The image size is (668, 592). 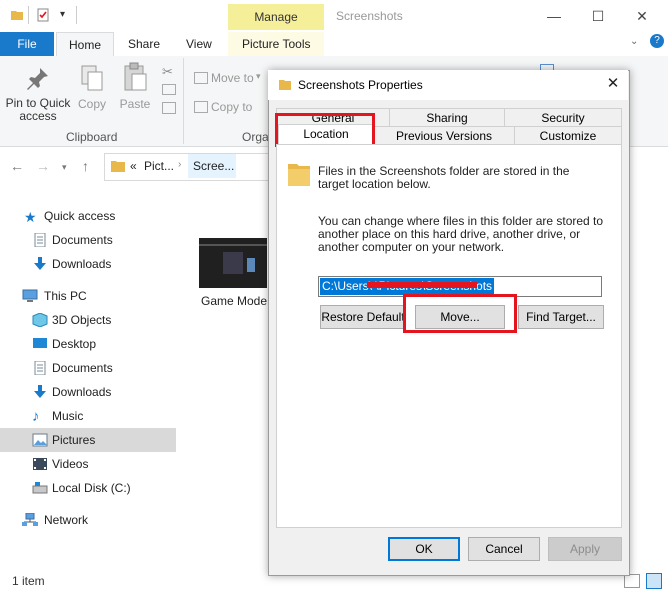 I want to click on qat-dropdown-icon: ▾, so click(x=62, y=14).